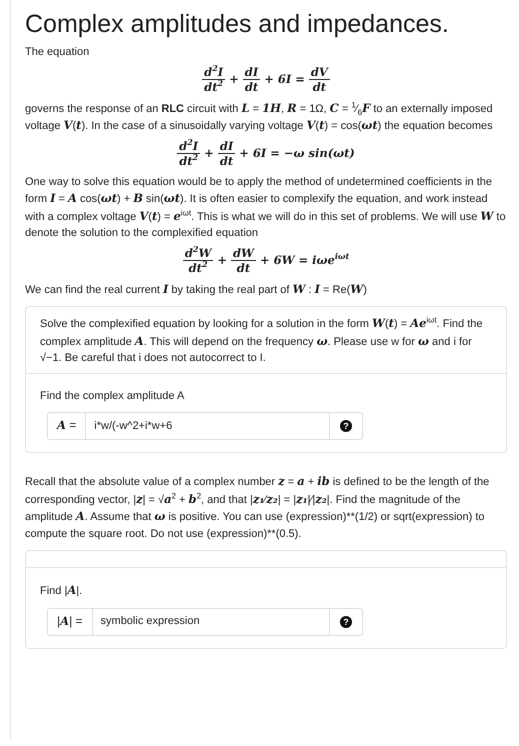  Describe the element at coordinates (297, 153) in the screenshot. I see `equation-text: + 6I = −ω sin(ωt)` at that location.